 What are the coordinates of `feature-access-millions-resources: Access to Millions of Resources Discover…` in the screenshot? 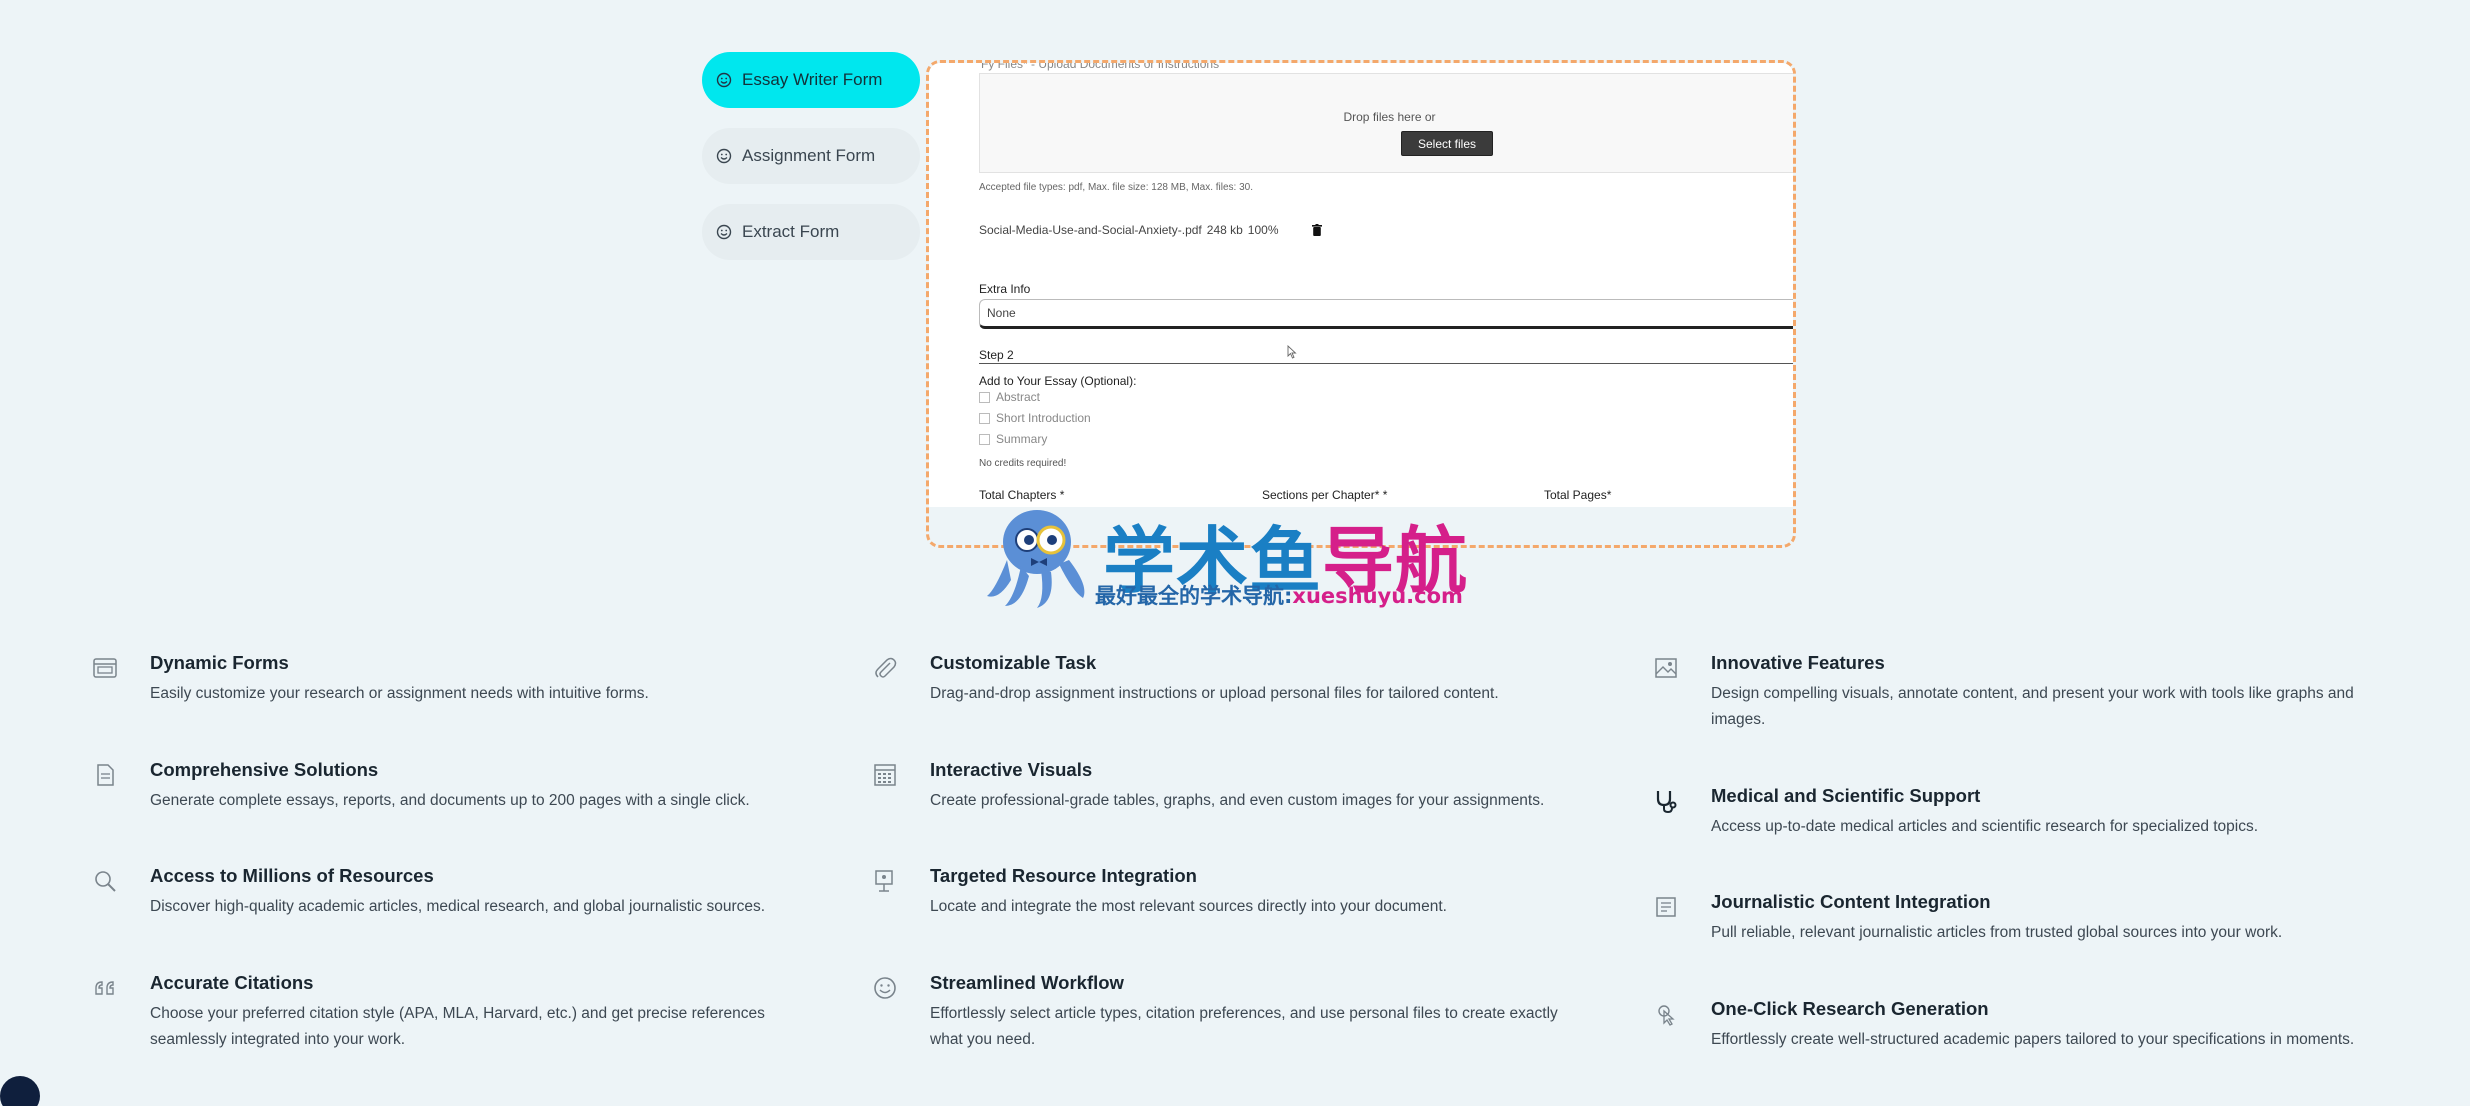 It's located at (452, 892).